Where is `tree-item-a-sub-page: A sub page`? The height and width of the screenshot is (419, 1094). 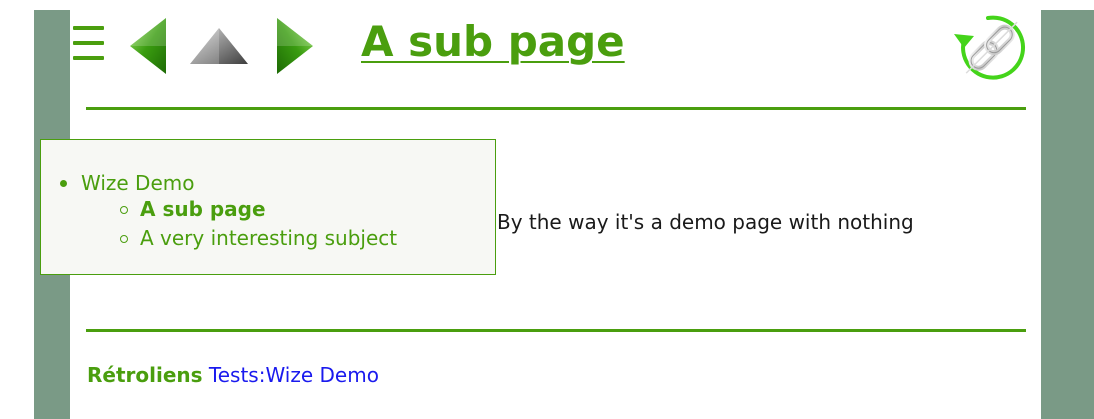 tree-item-a-sub-page: A sub page is located at coordinates (258, 209).